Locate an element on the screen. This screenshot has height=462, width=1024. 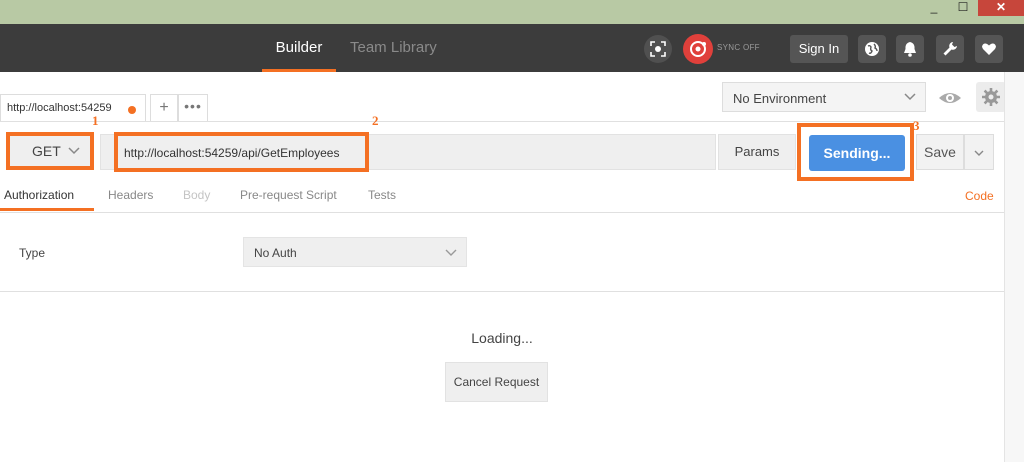
unsaved-dot-icon is located at coordinates (132, 110).